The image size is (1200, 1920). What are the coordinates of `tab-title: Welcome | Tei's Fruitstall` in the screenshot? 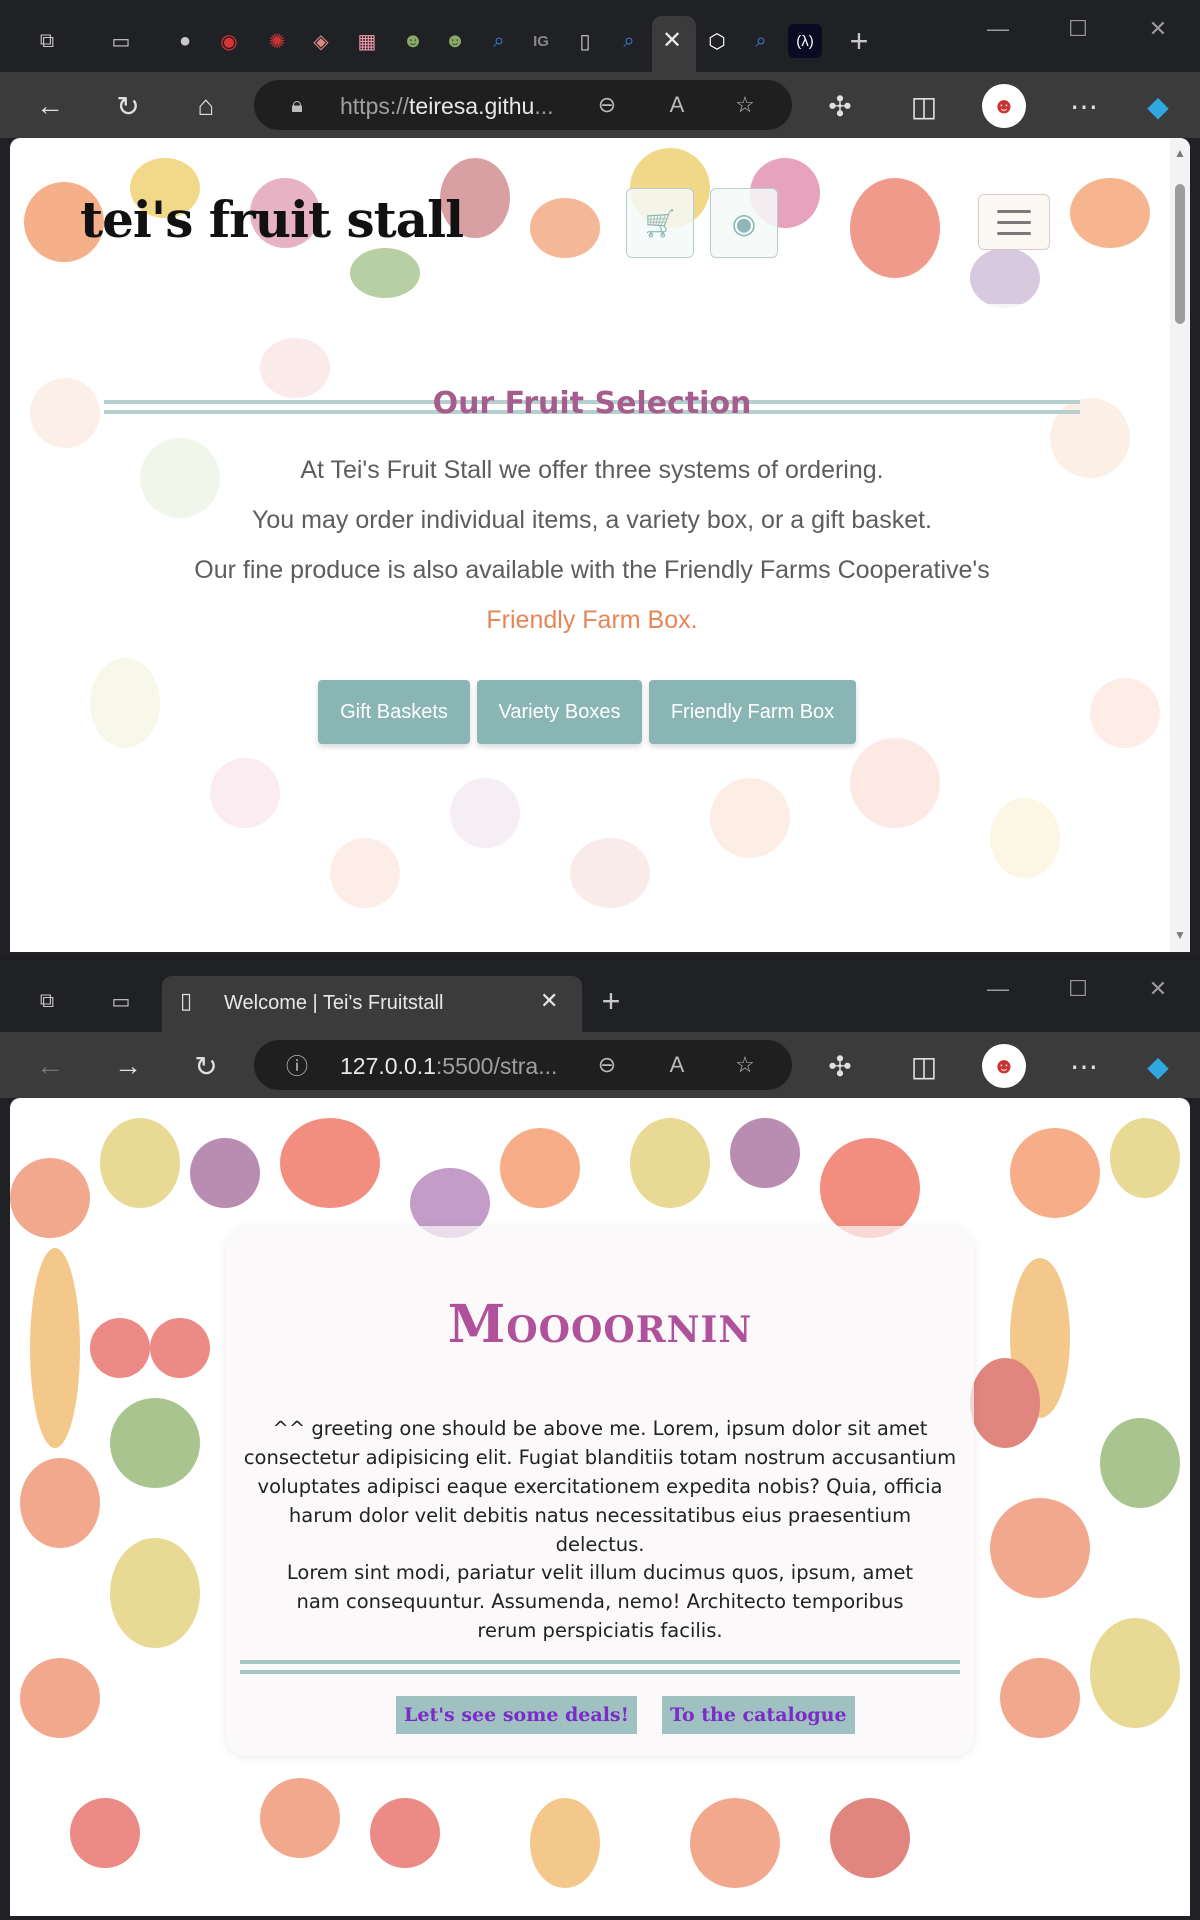 It's located at (334, 1003).